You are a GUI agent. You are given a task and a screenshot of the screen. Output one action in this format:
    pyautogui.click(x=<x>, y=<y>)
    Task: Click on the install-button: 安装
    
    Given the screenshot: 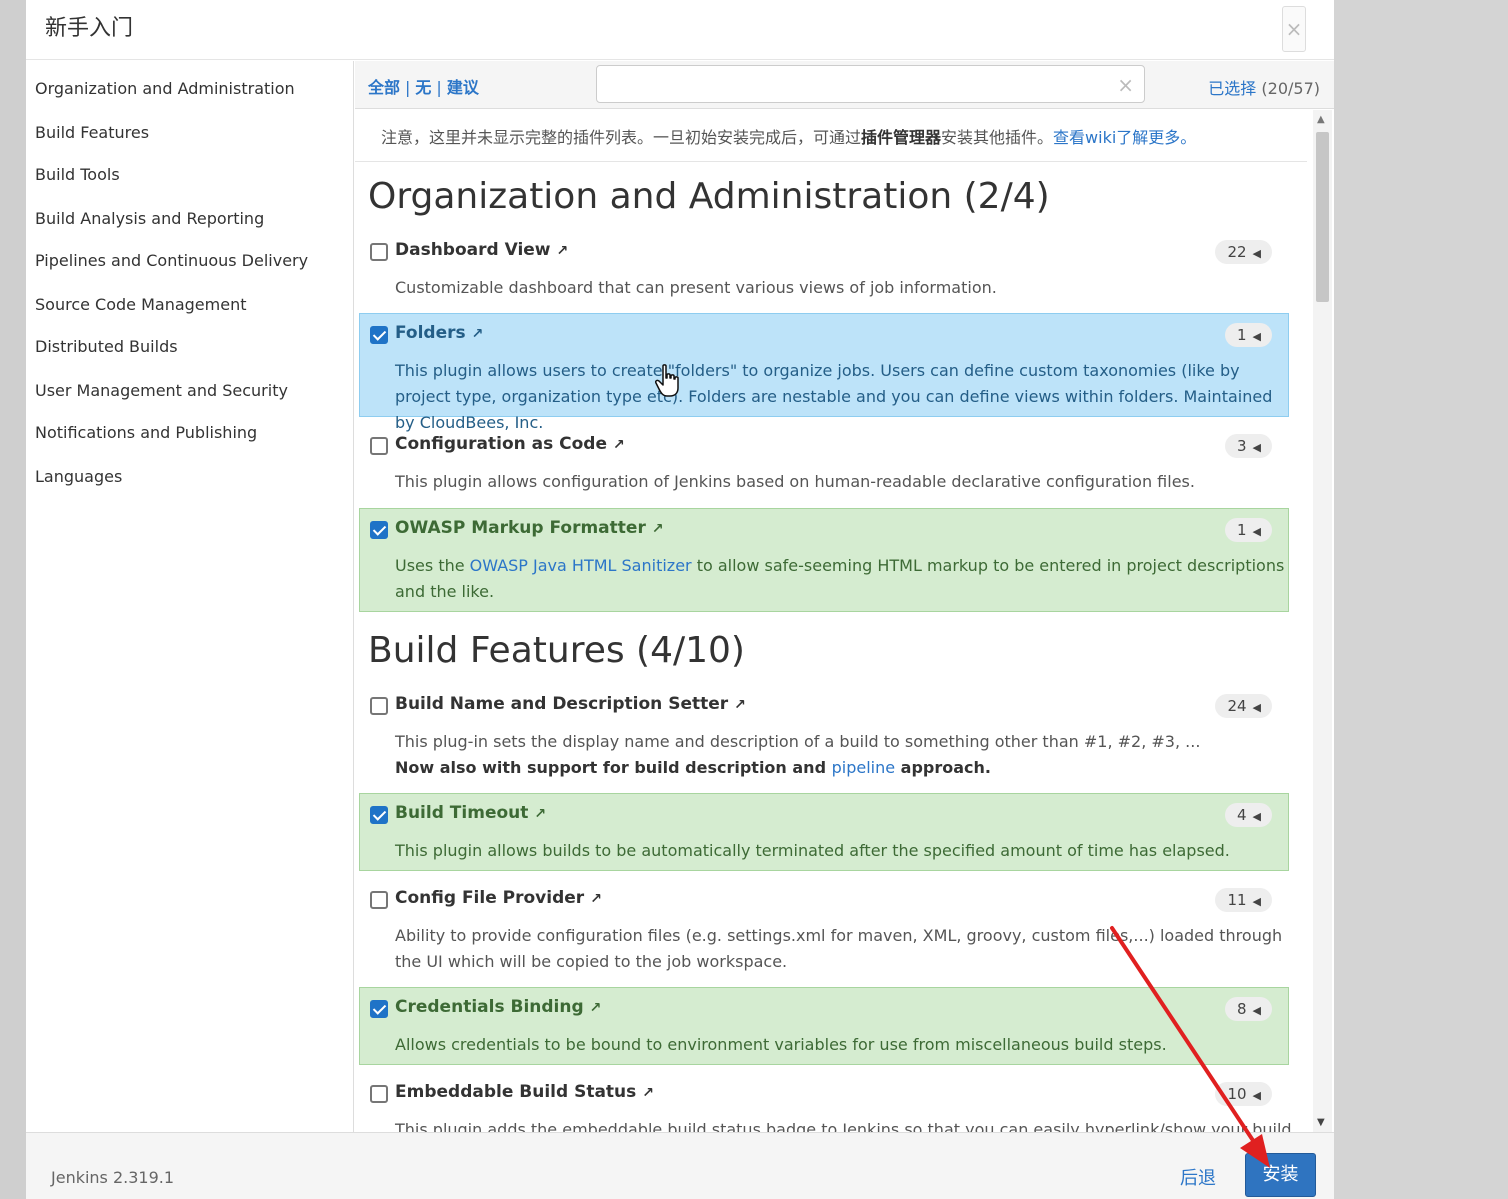 What is the action you would take?
    pyautogui.click(x=1280, y=1175)
    